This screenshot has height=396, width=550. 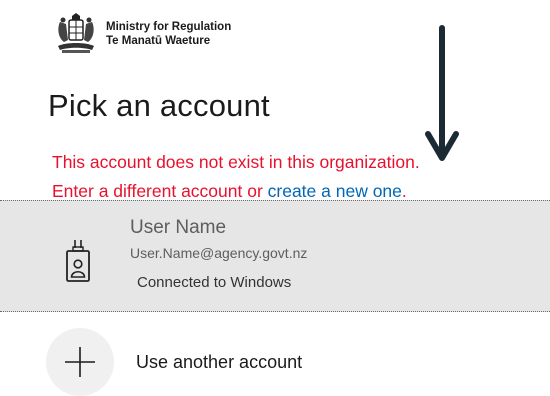 I want to click on nz-coat-of-arms-icon, so click(x=76, y=33).